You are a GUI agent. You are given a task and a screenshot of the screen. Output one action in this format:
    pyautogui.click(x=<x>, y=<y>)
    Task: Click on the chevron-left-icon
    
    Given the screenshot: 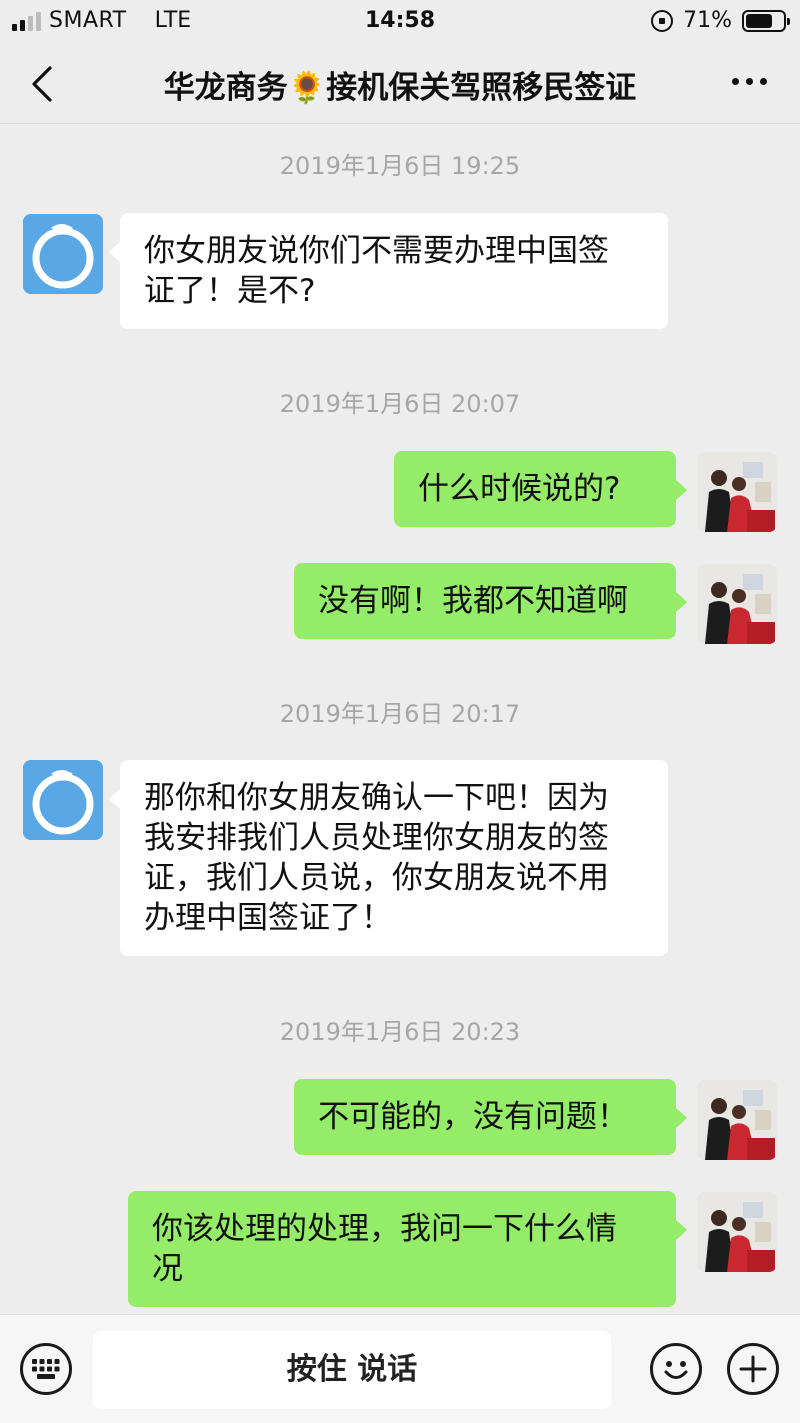 What is the action you would take?
    pyautogui.click(x=42, y=84)
    